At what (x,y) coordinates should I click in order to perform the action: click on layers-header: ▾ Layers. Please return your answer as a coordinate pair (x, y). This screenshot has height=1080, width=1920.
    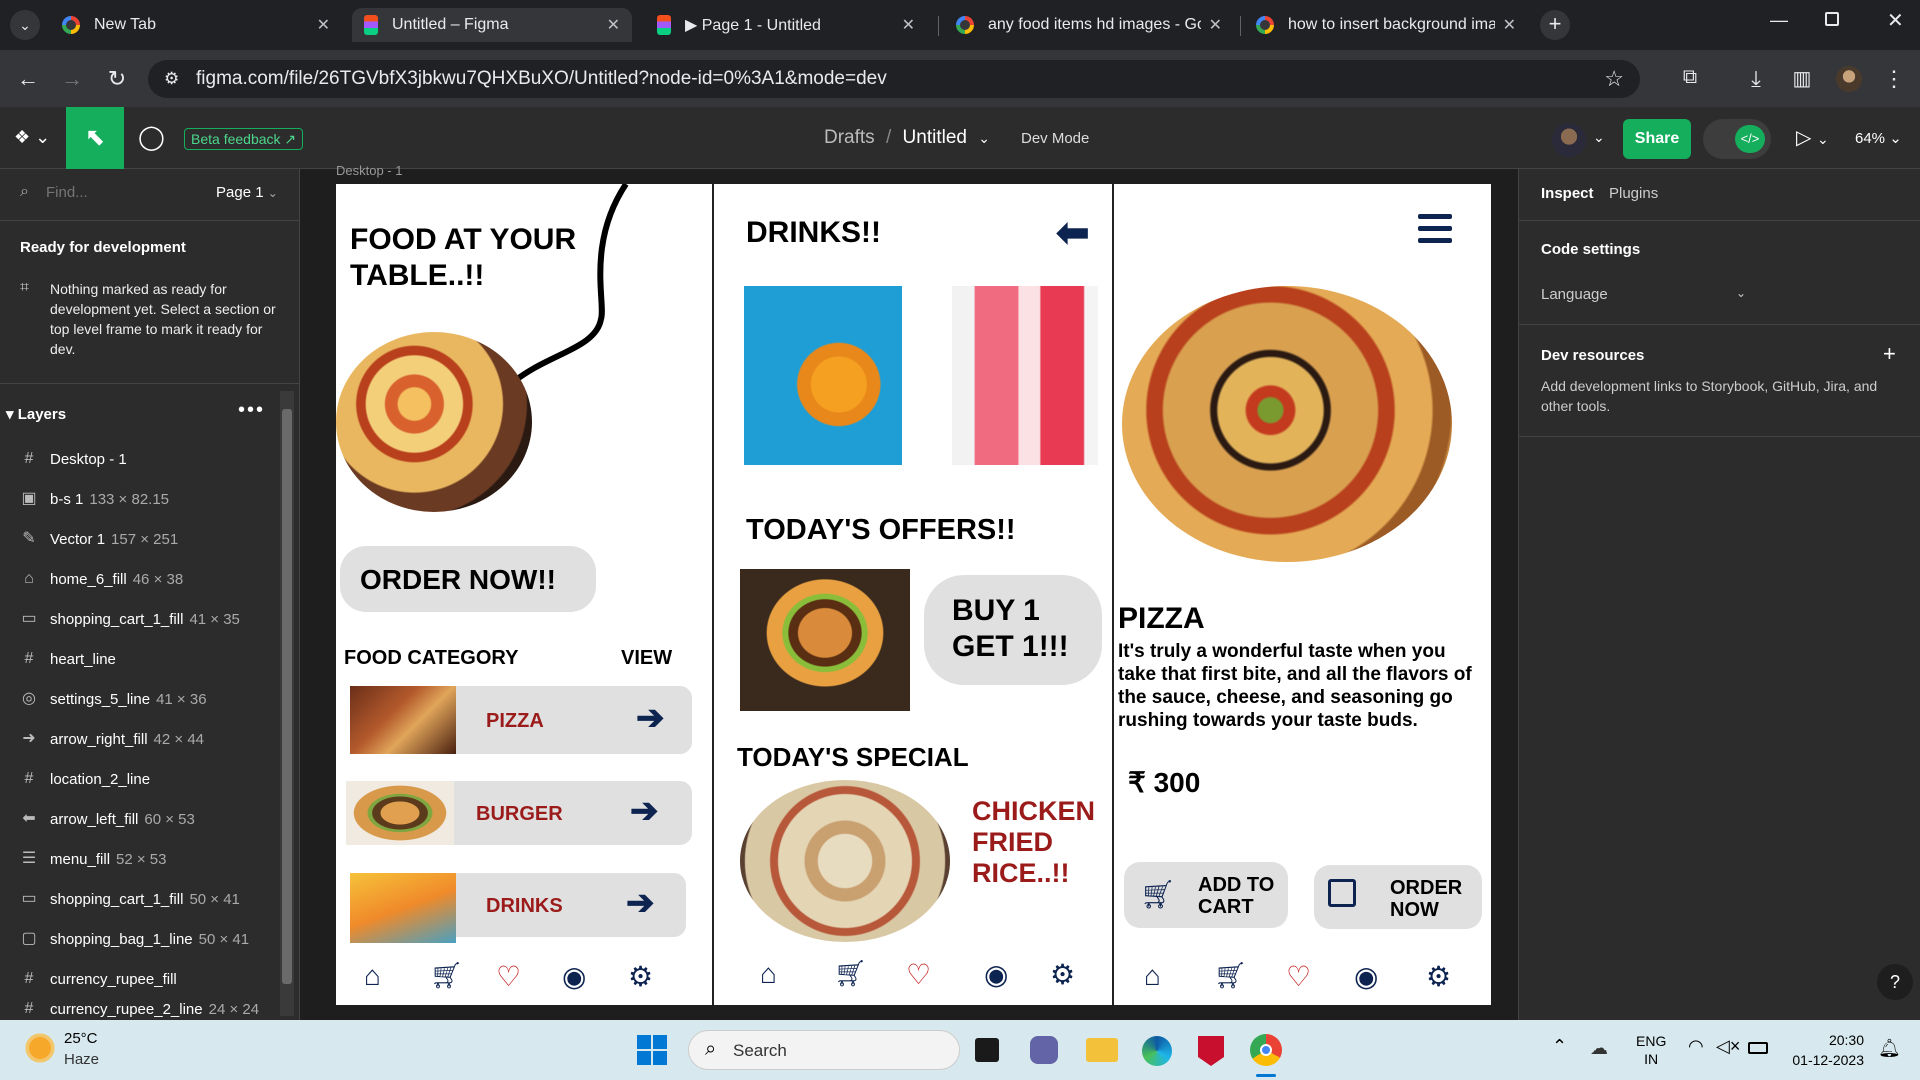
    Looking at the image, I should click on (36, 414).